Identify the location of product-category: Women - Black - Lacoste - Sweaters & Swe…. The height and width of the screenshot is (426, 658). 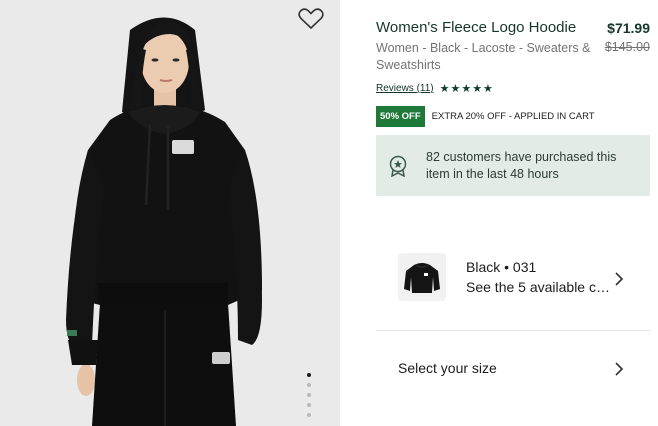
(483, 56).